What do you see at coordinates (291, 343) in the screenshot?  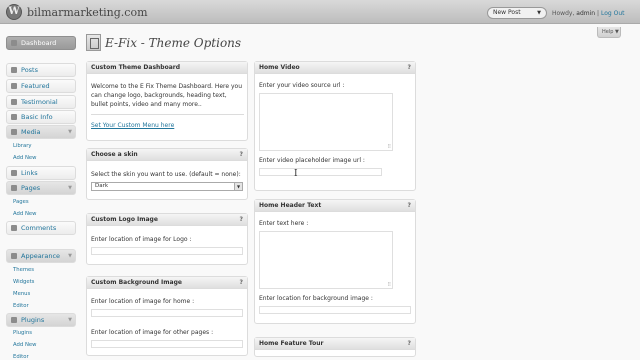 I see `box-title: Home Feature Tour` at bounding box center [291, 343].